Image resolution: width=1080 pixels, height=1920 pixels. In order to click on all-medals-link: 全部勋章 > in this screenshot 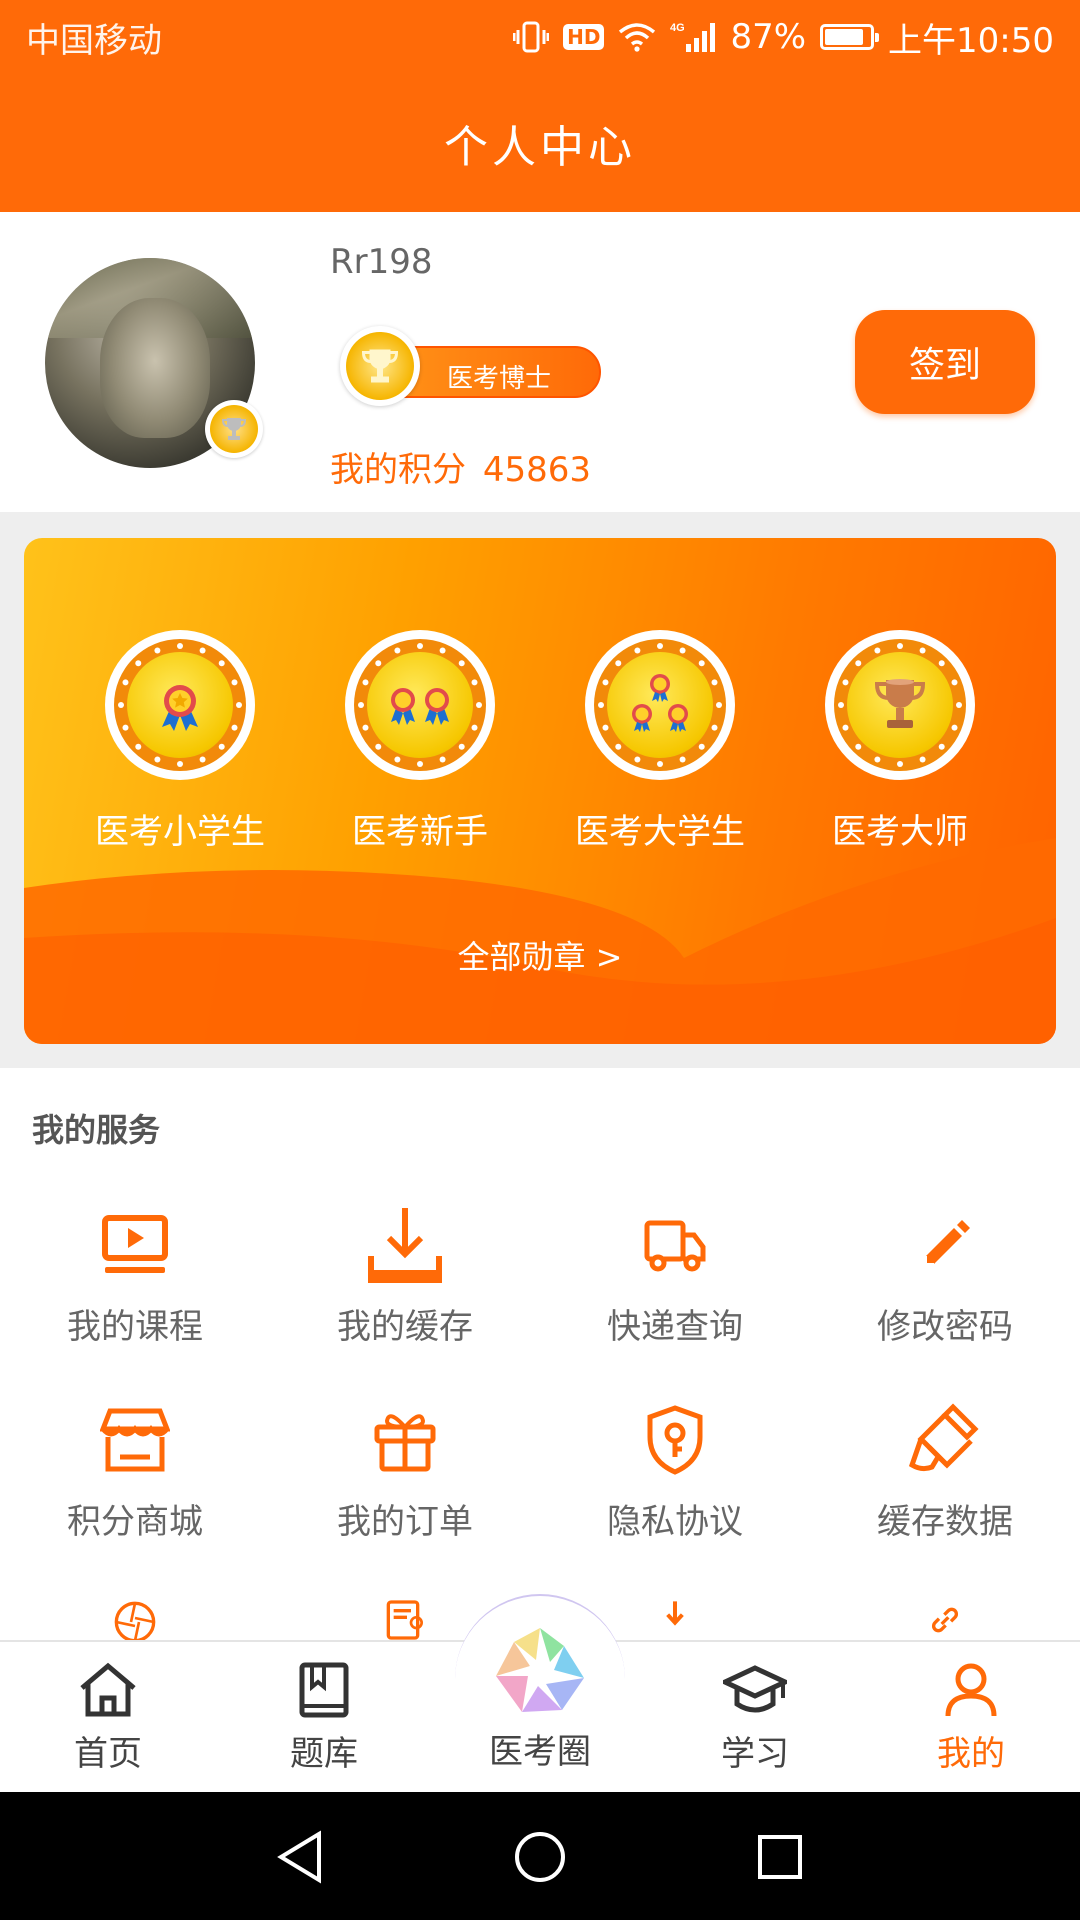, I will do `click(540, 955)`.